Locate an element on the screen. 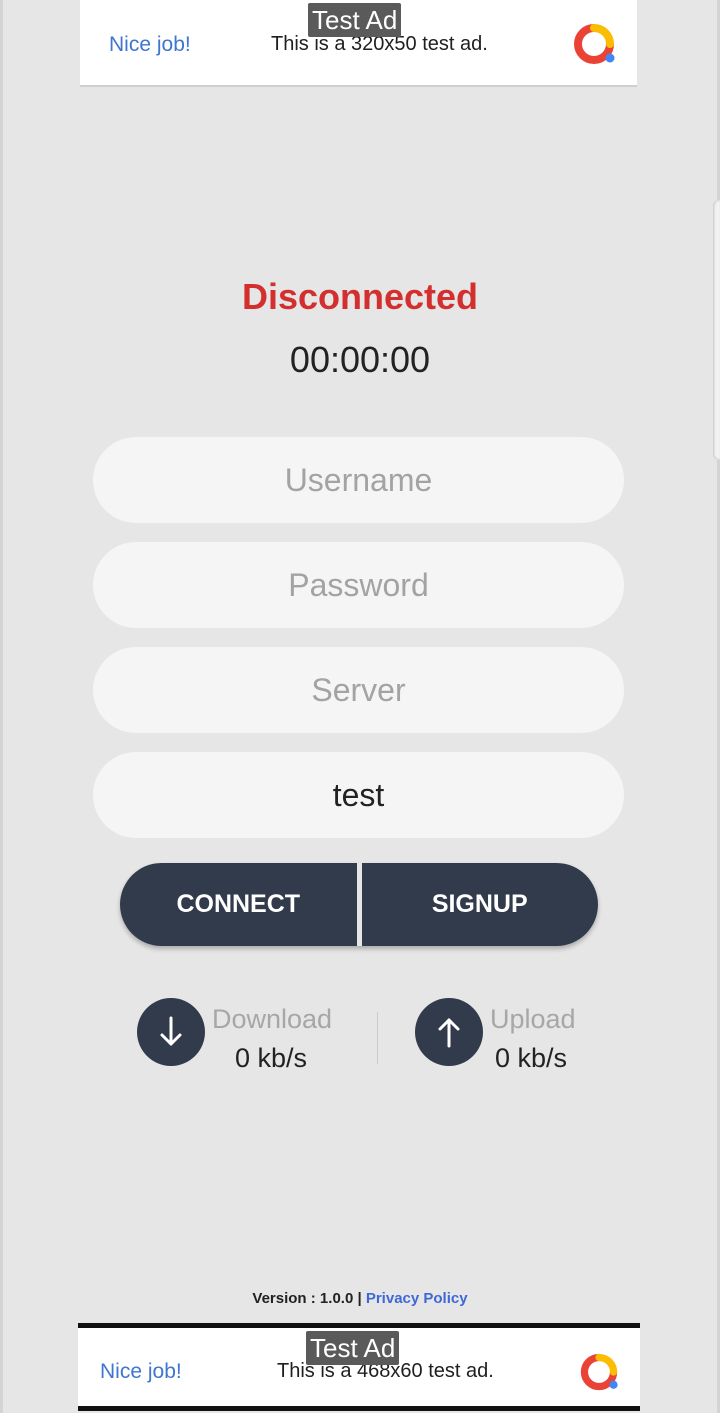  version-text: Version : 1.0.0 is located at coordinates (303, 1298).